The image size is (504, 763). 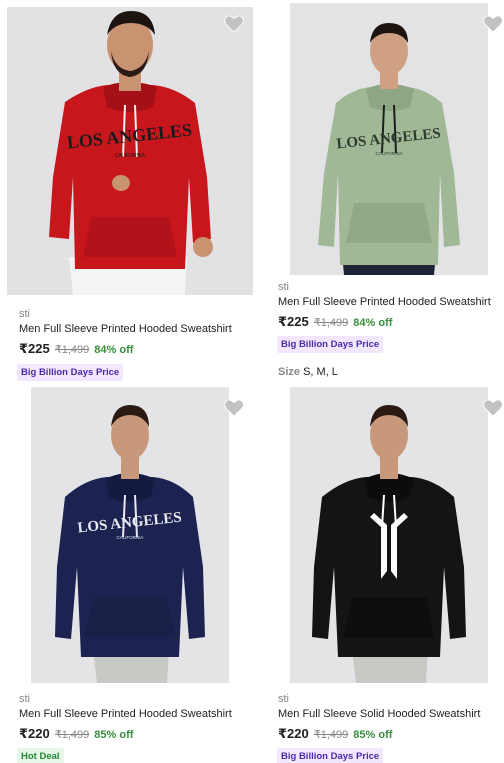 I want to click on model-photo: LOS ANGELES CALIFORNIA, so click(x=389, y=139).